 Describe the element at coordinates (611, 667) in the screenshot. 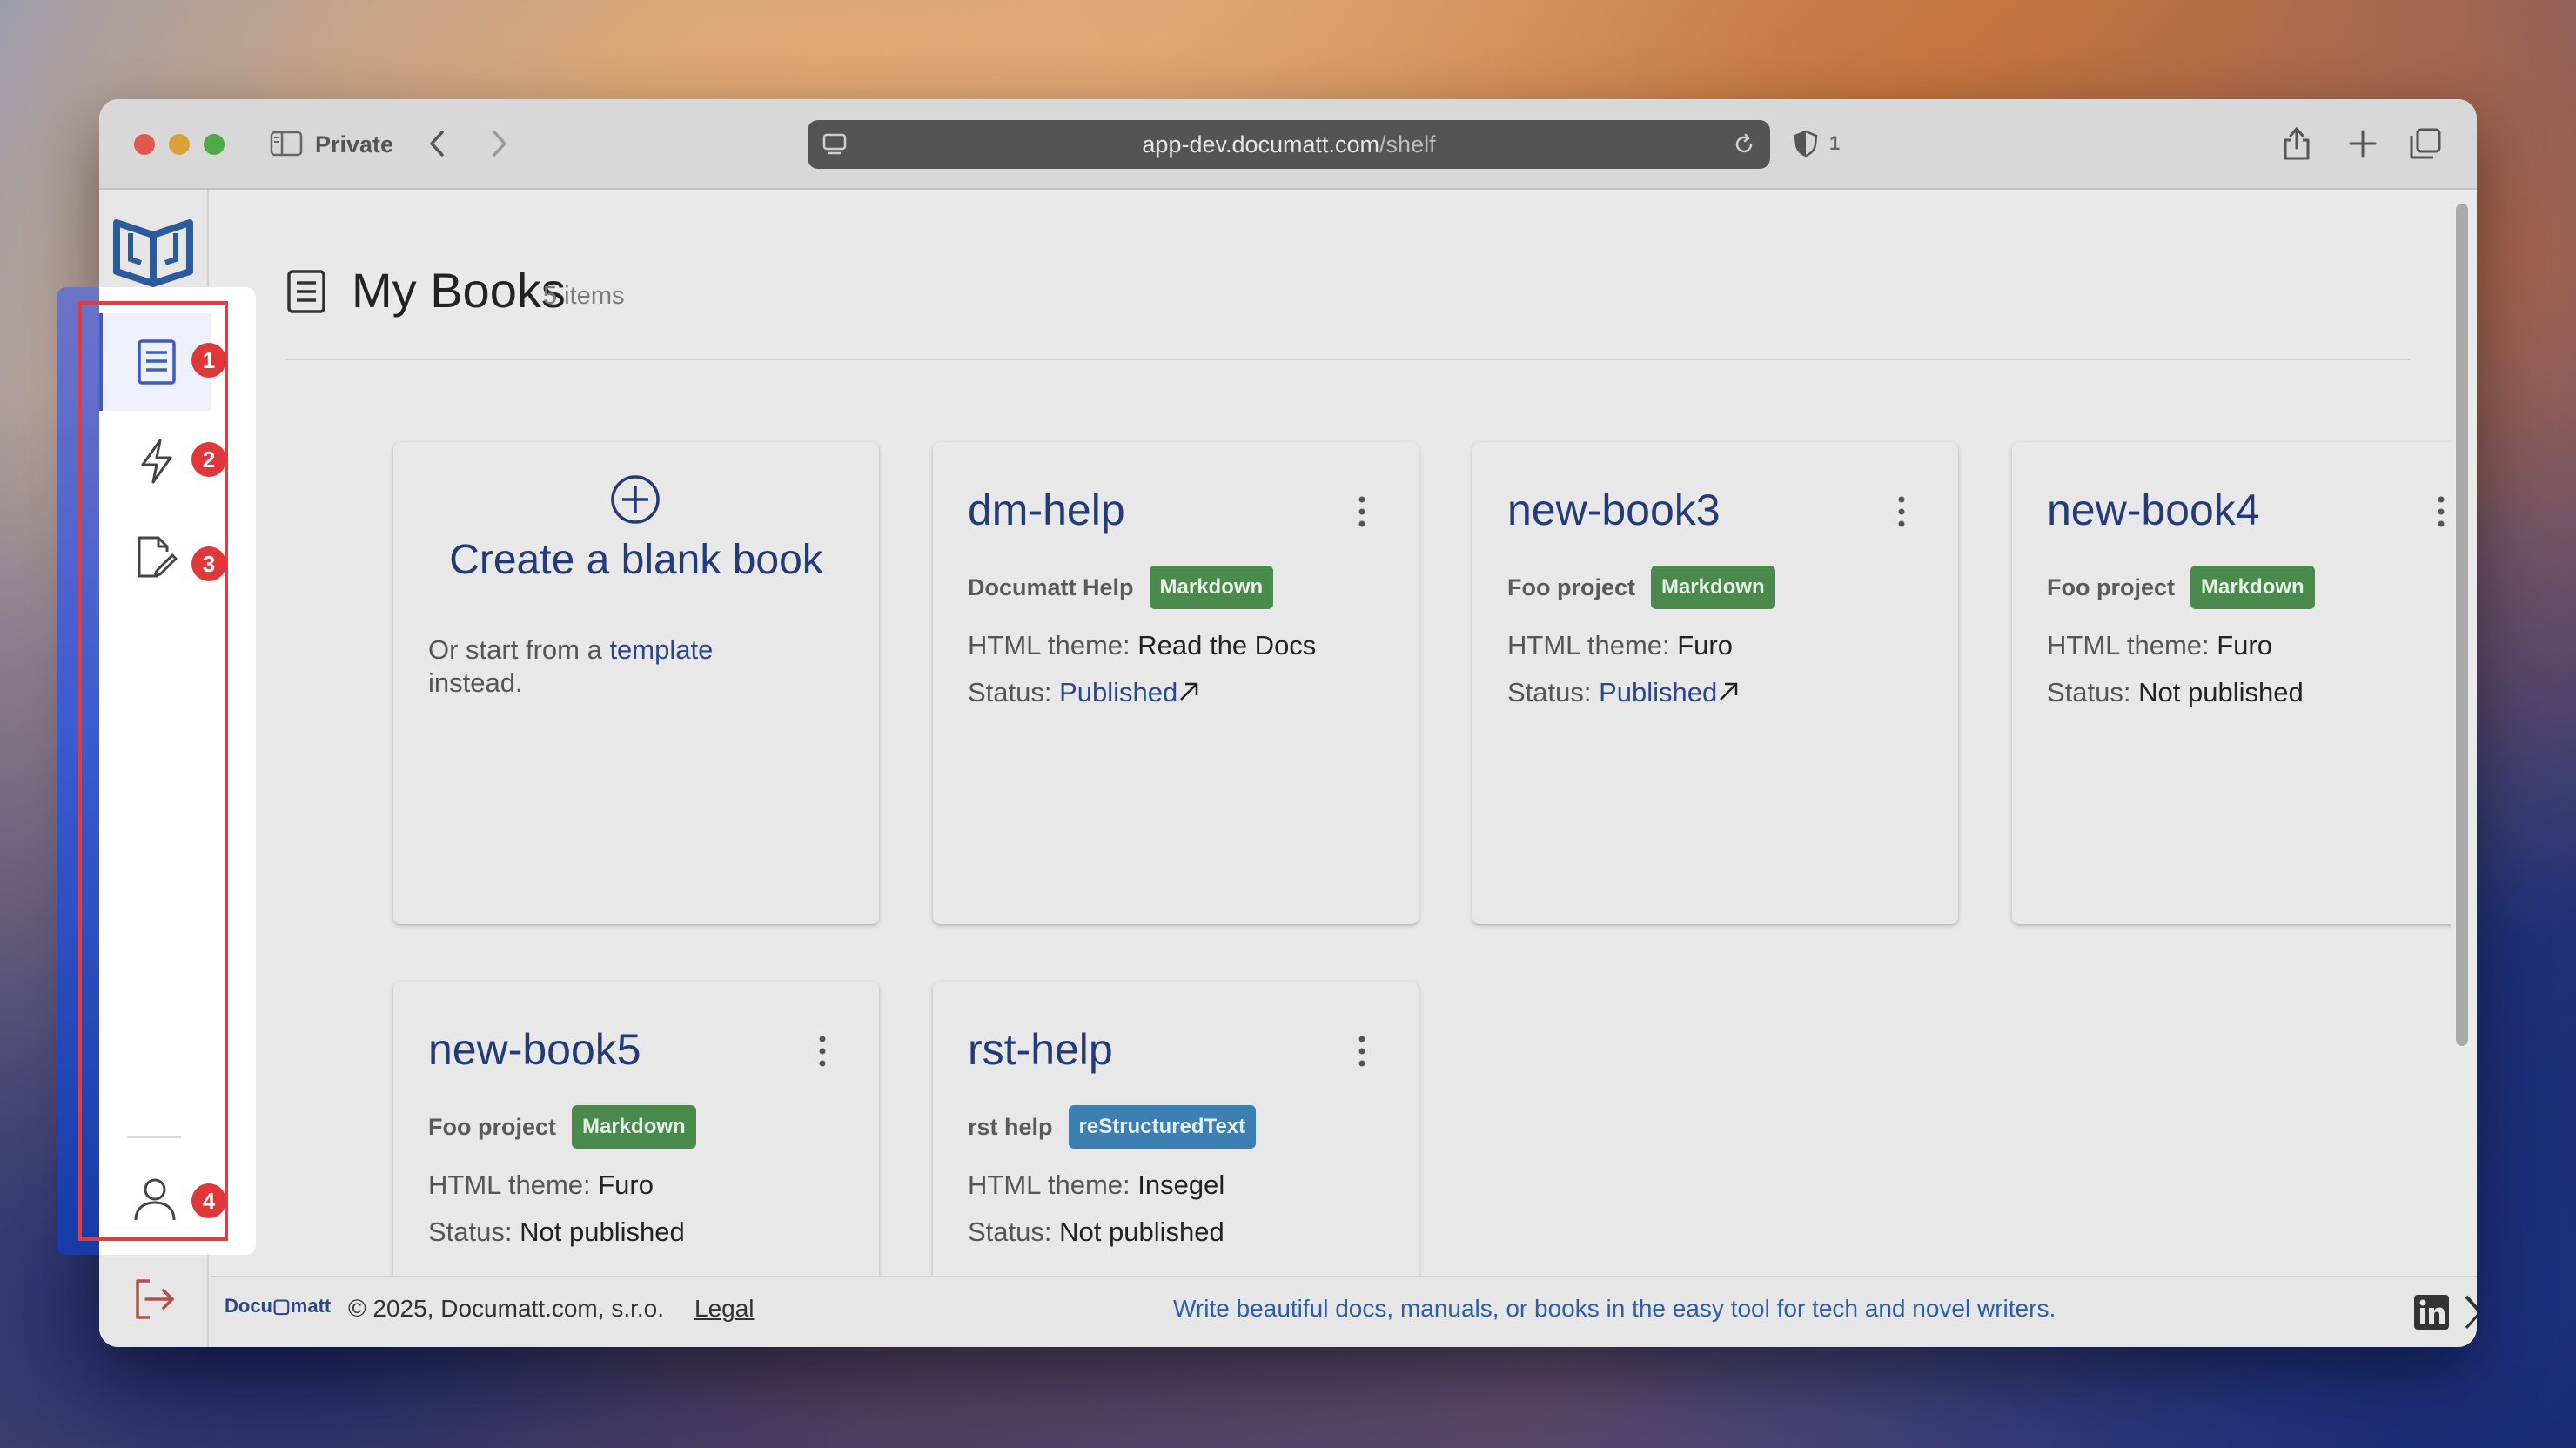

I see `create-subtext: Or start from a template instead.` at that location.